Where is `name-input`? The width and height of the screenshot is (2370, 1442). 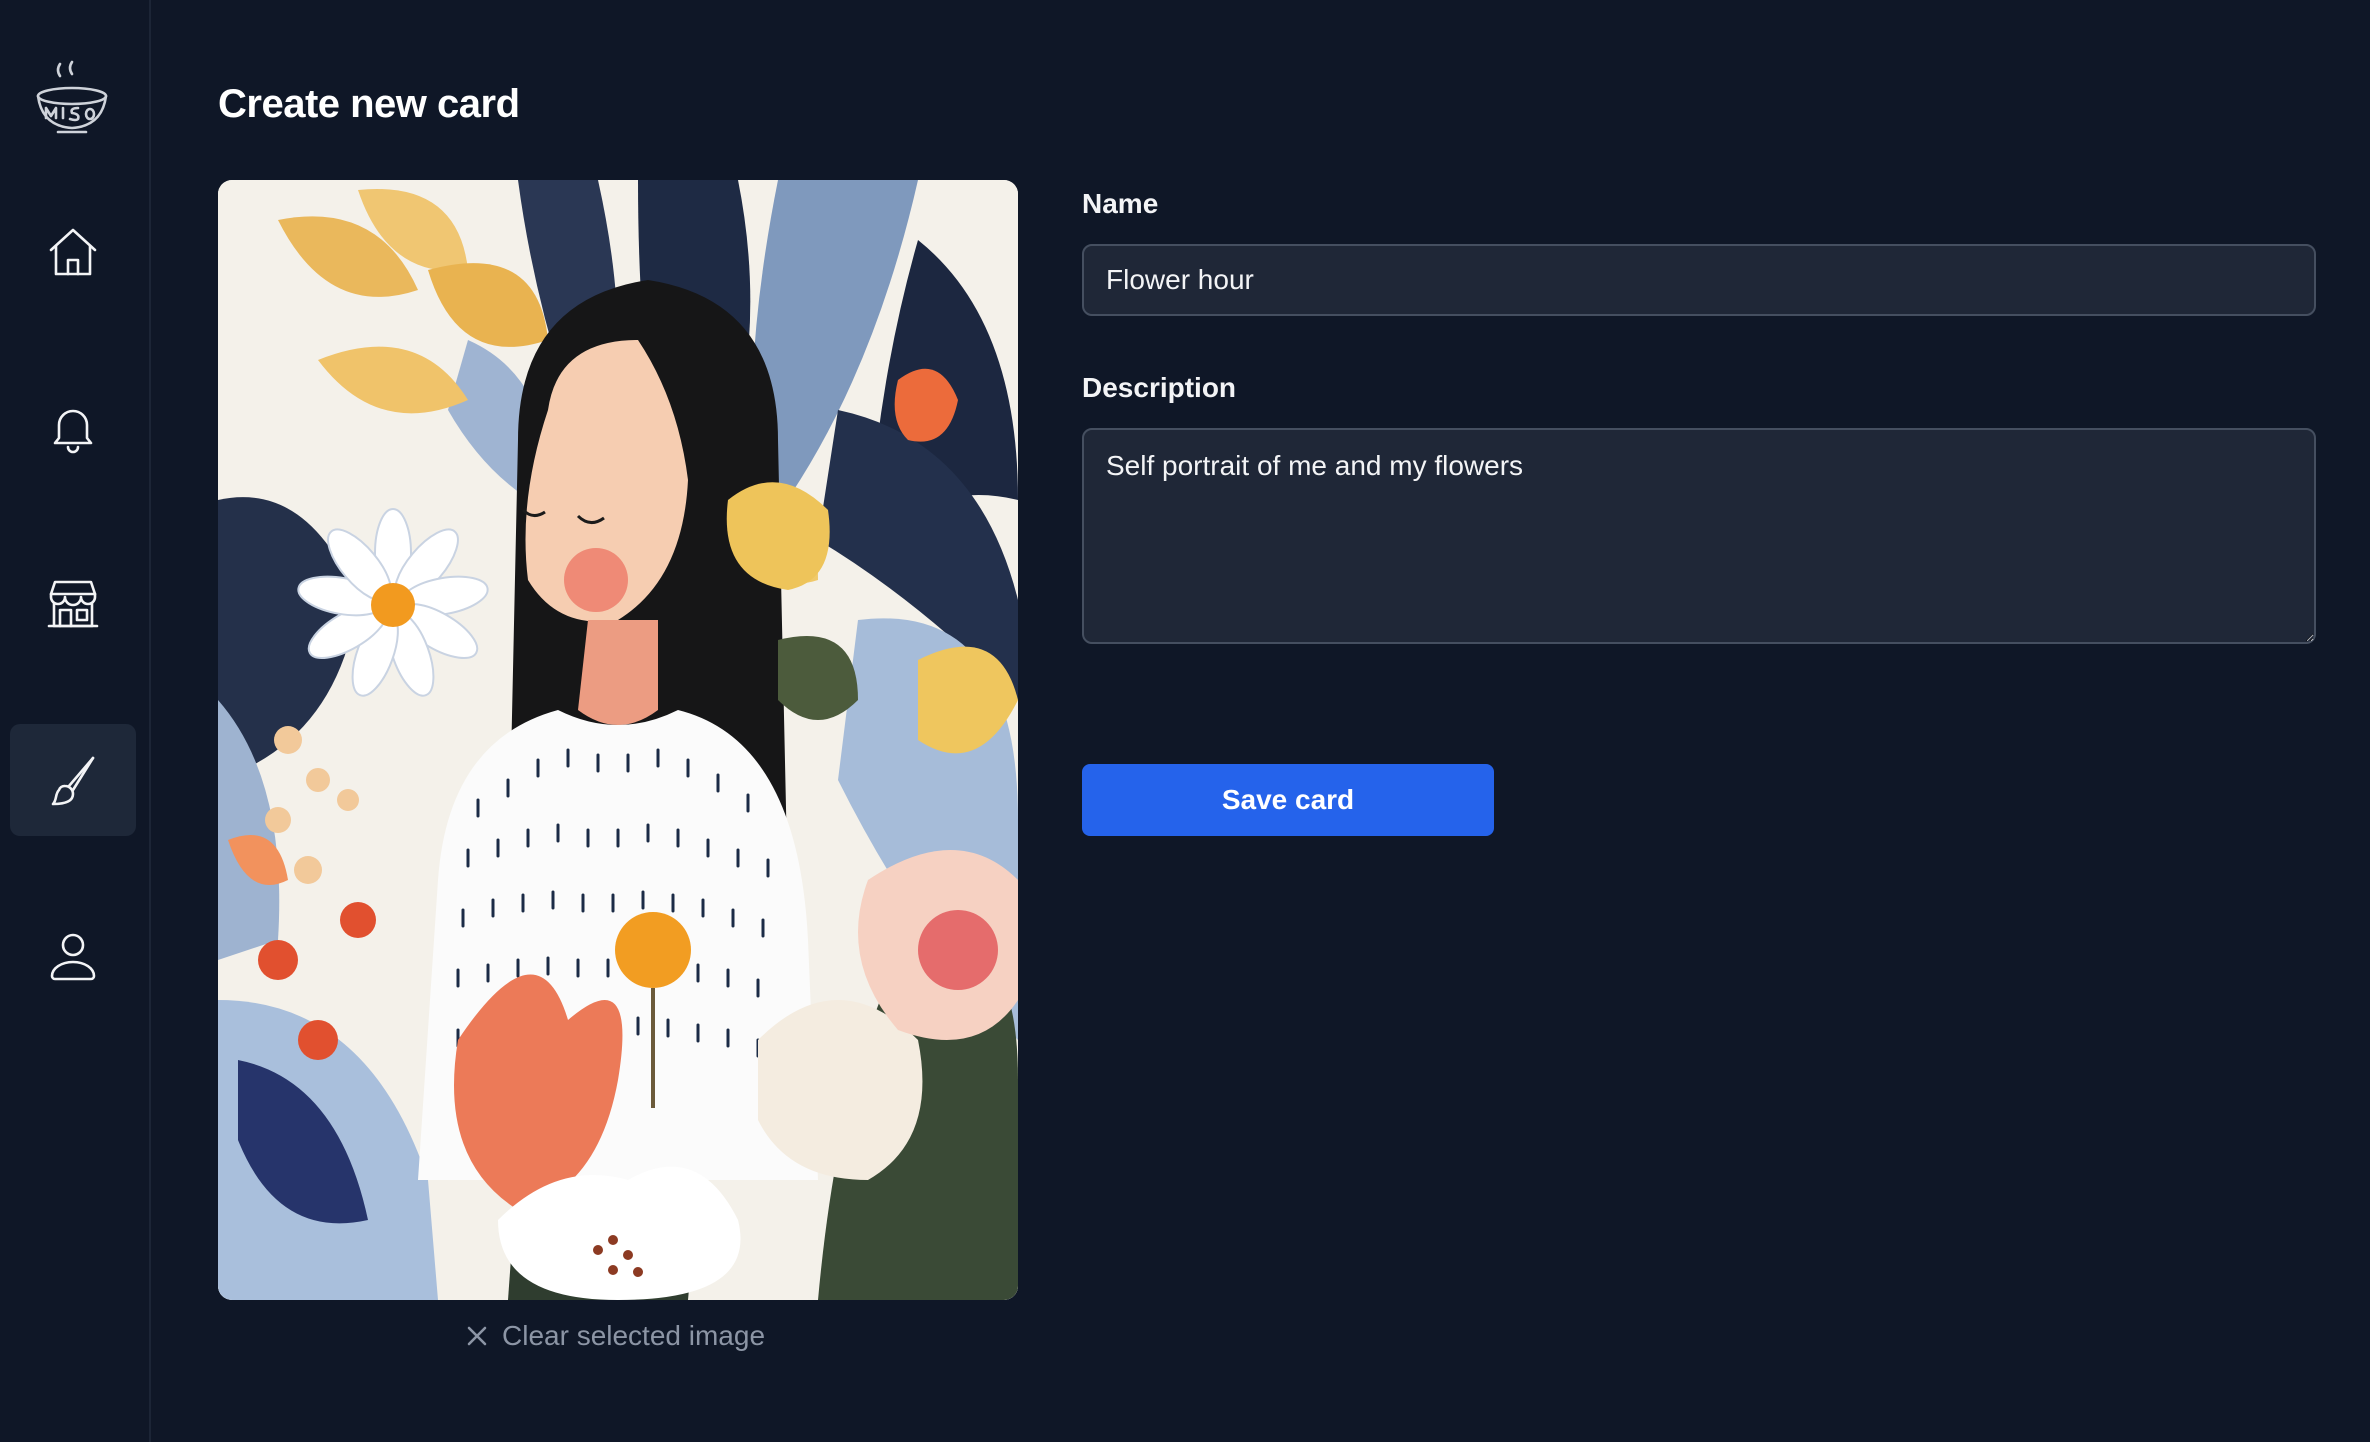
name-input is located at coordinates (1699, 280).